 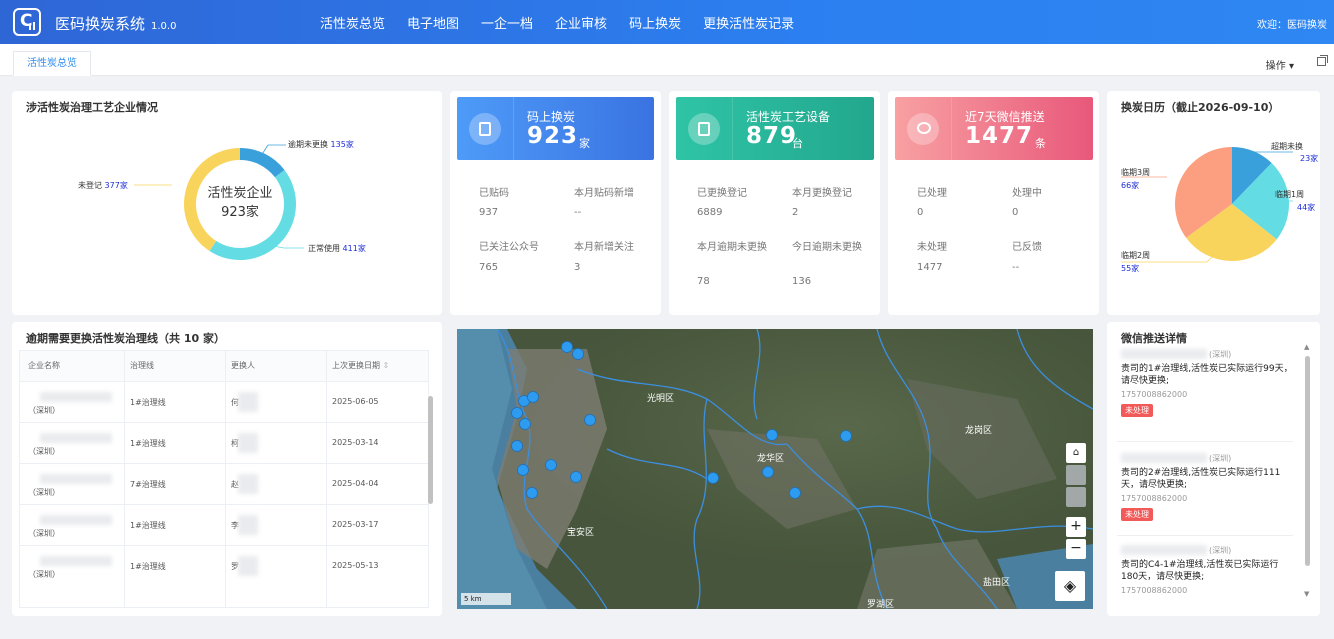 I want to click on legend-unregistered: 未登记 377家, so click(x=103, y=185).